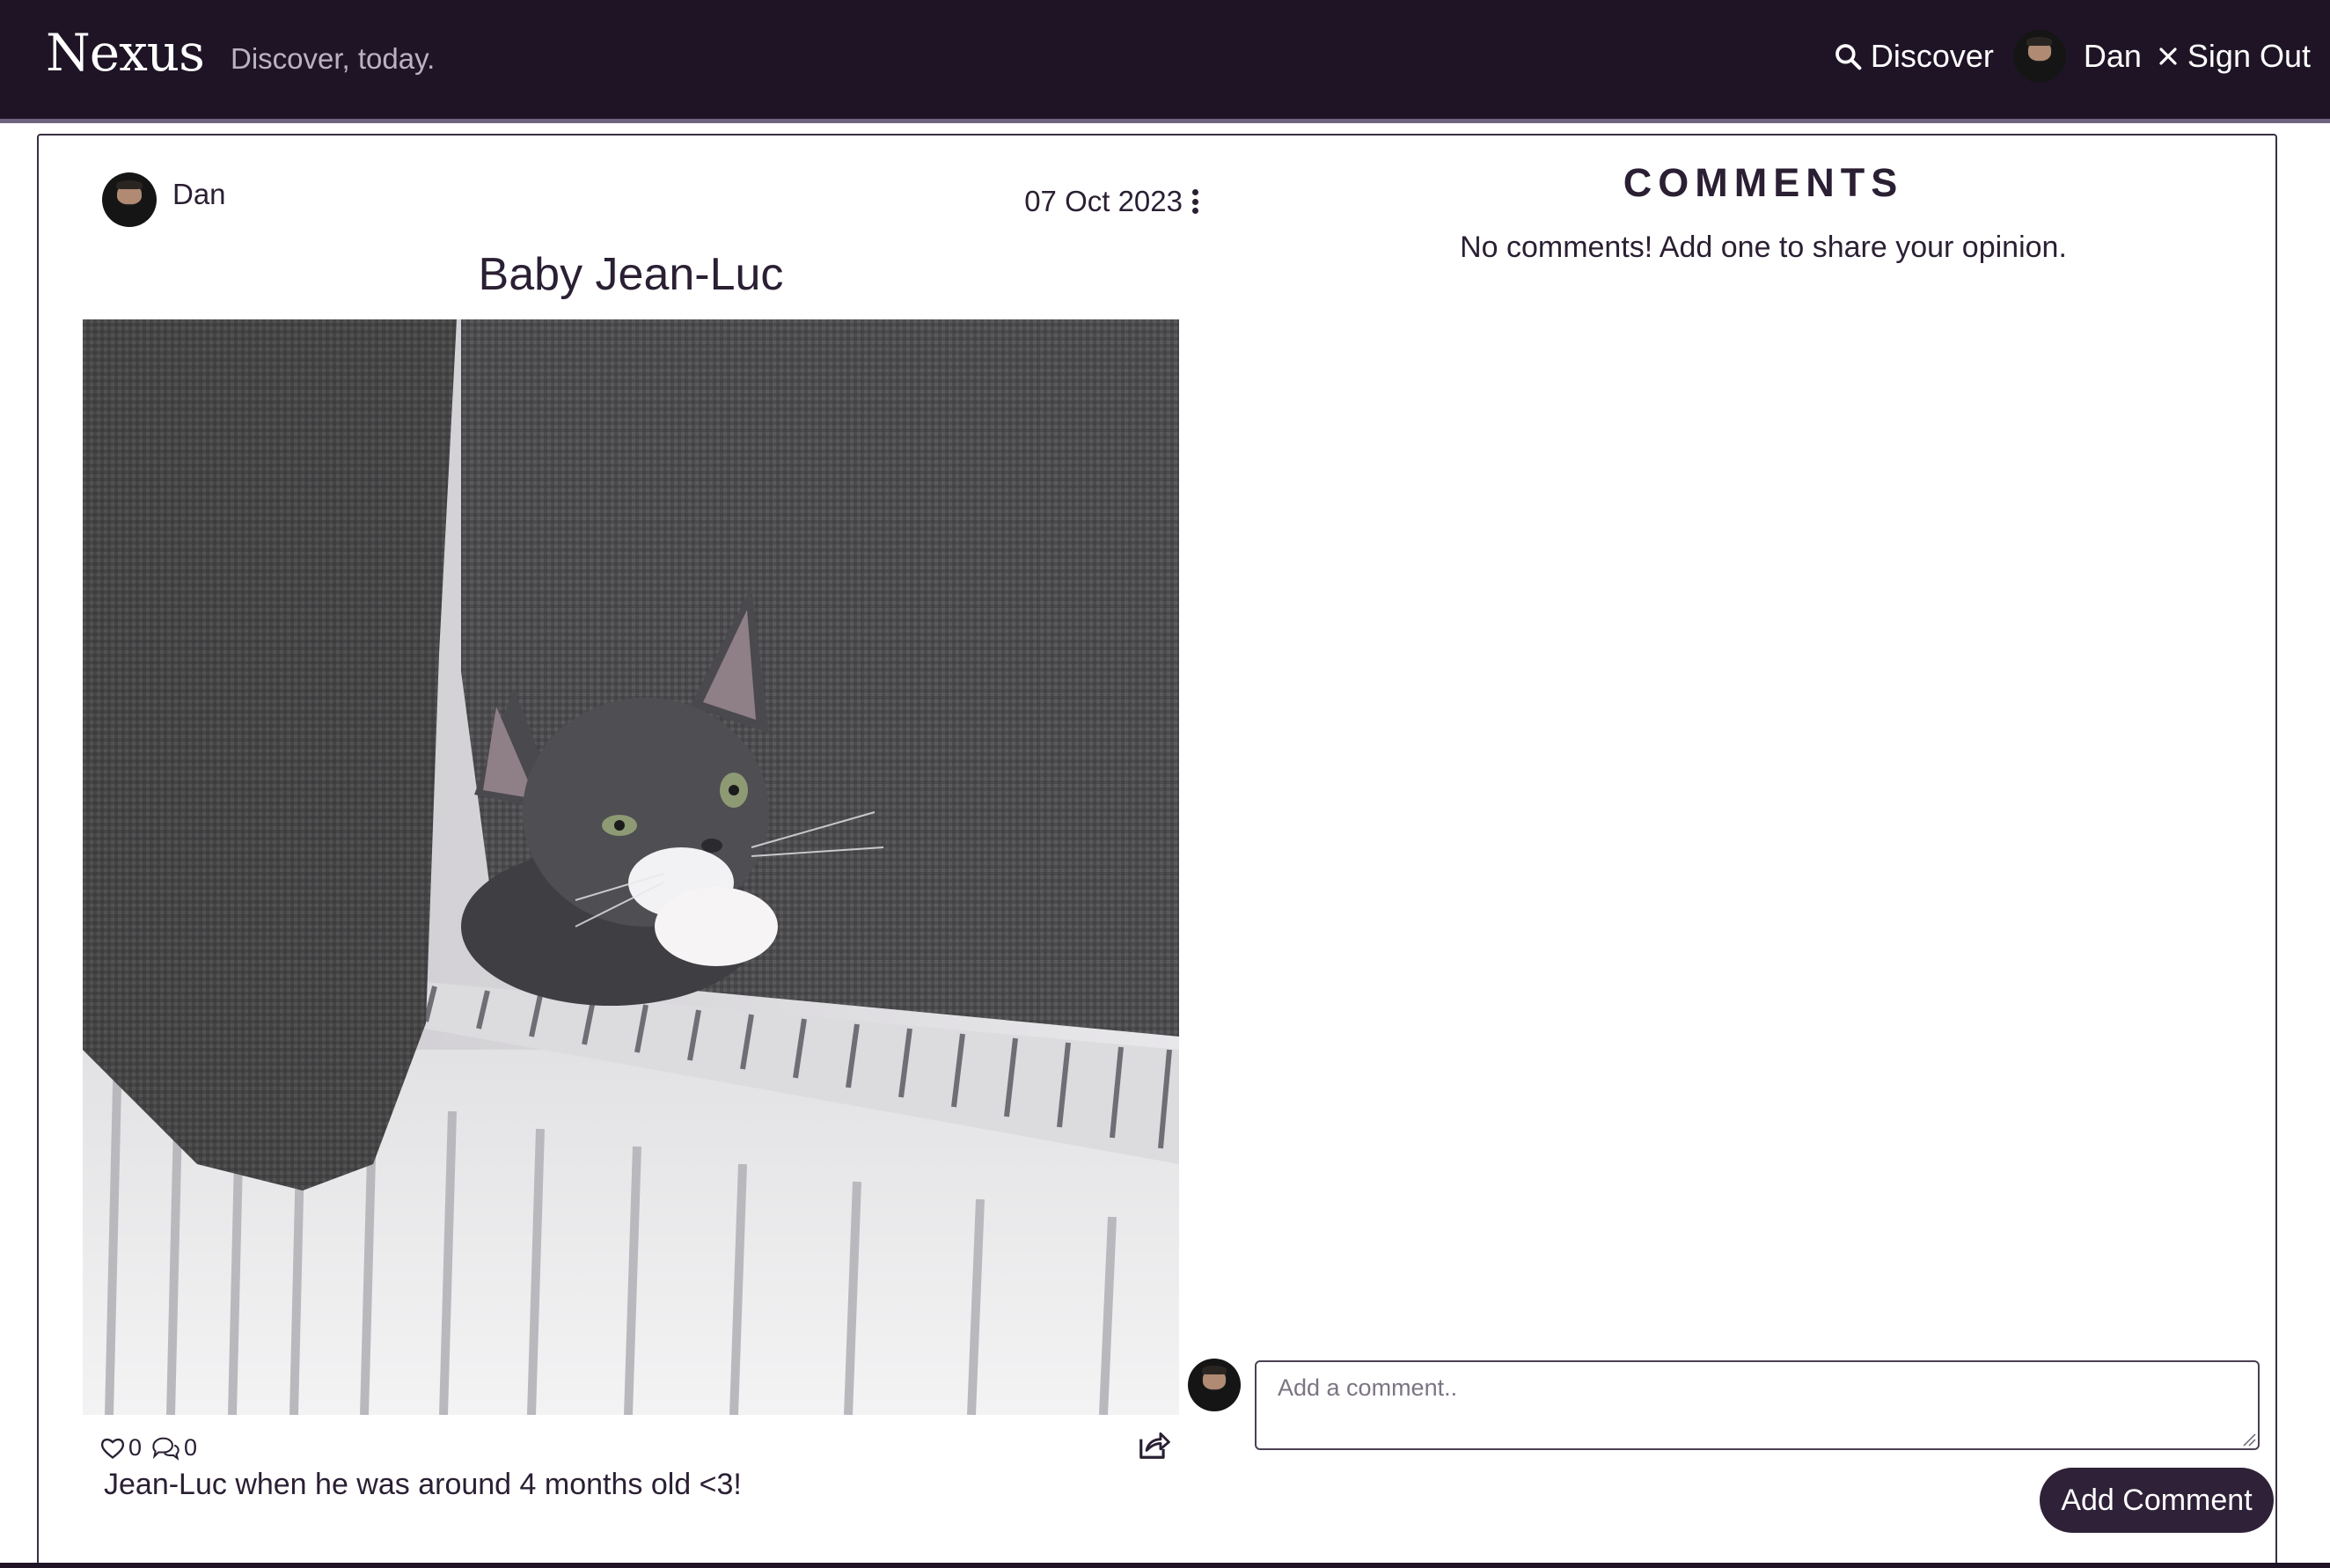 This screenshot has width=2330, height=1568. What do you see at coordinates (113, 1449) in the screenshot?
I see `heart-icon` at bounding box center [113, 1449].